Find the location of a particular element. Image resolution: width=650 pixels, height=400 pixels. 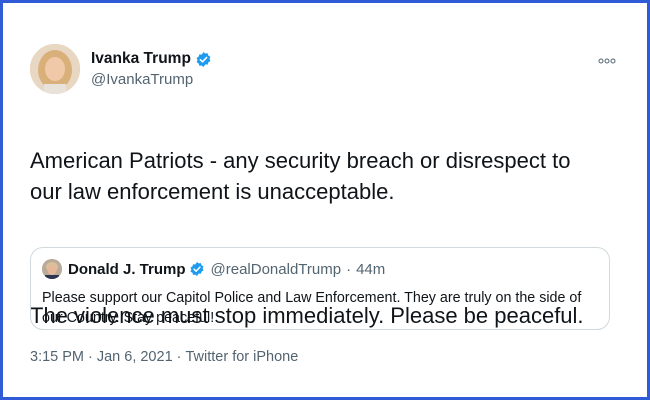

quoted-author-handle: @realDonaldTrump is located at coordinates (276, 269).